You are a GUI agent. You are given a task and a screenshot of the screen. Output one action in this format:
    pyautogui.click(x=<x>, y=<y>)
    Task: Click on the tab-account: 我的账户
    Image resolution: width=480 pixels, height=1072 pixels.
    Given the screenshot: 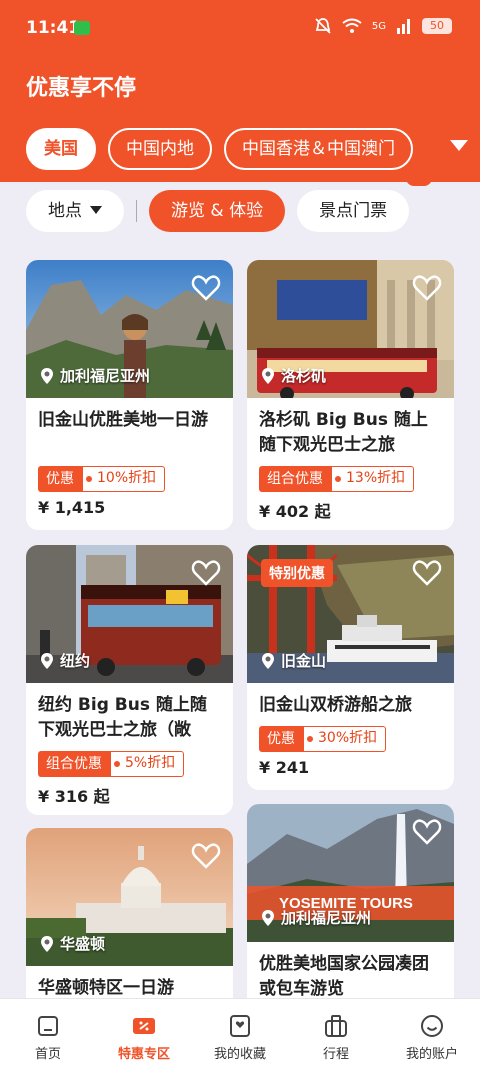 What is the action you would take?
    pyautogui.click(x=432, y=1035)
    